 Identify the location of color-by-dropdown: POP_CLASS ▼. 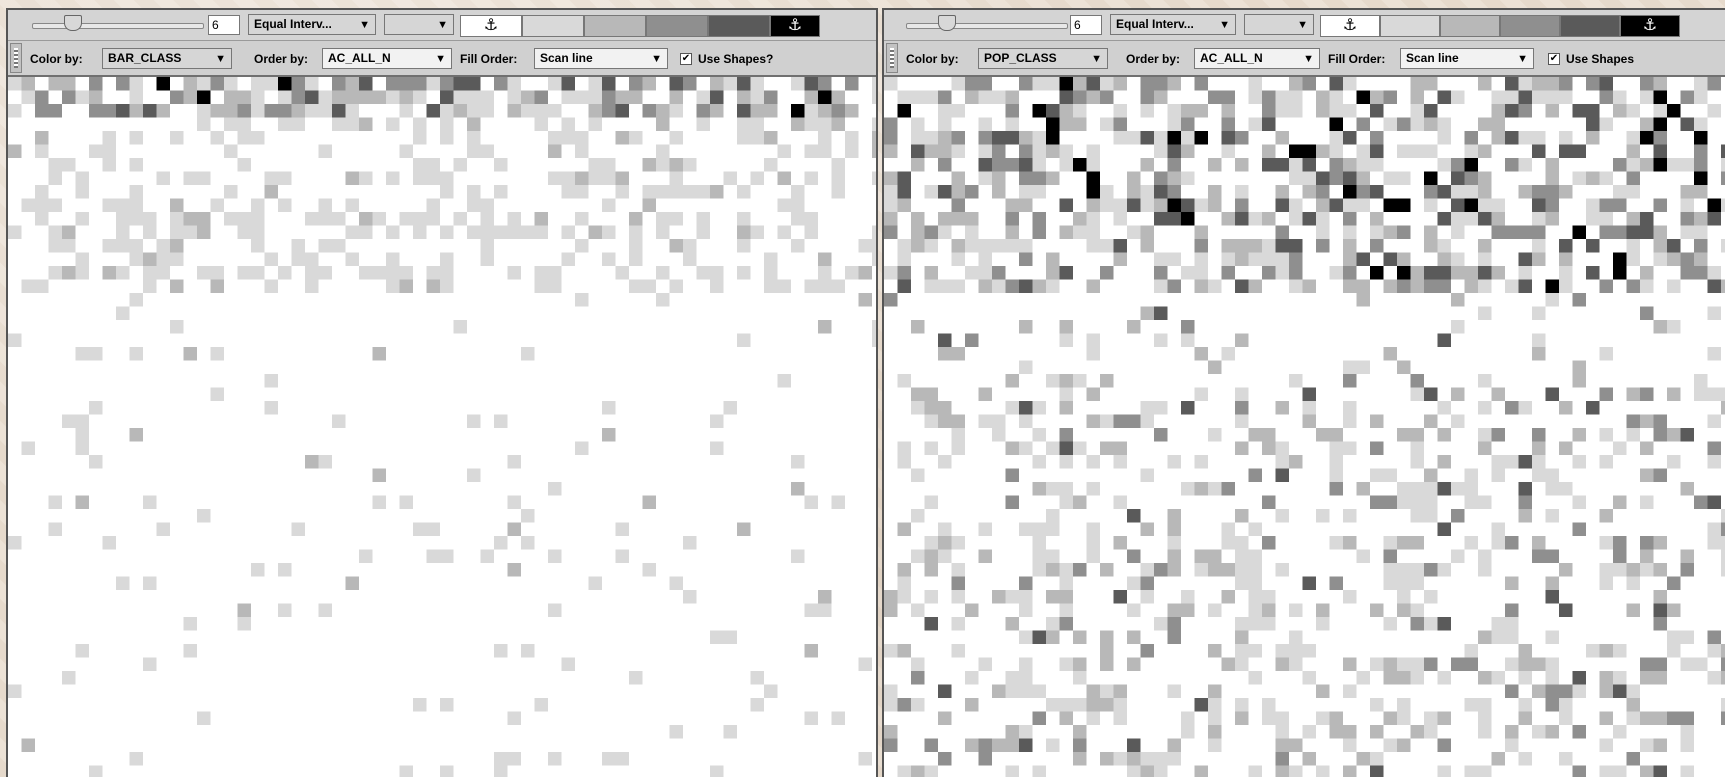
(1043, 58).